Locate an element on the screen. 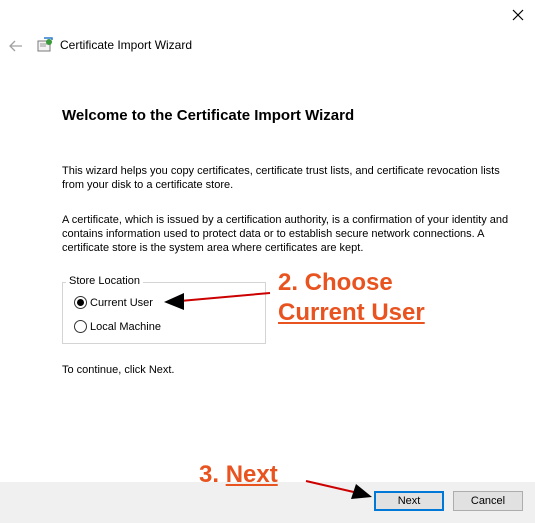 This screenshot has height=523, width=535. next-button: Next is located at coordinates (409, 501).